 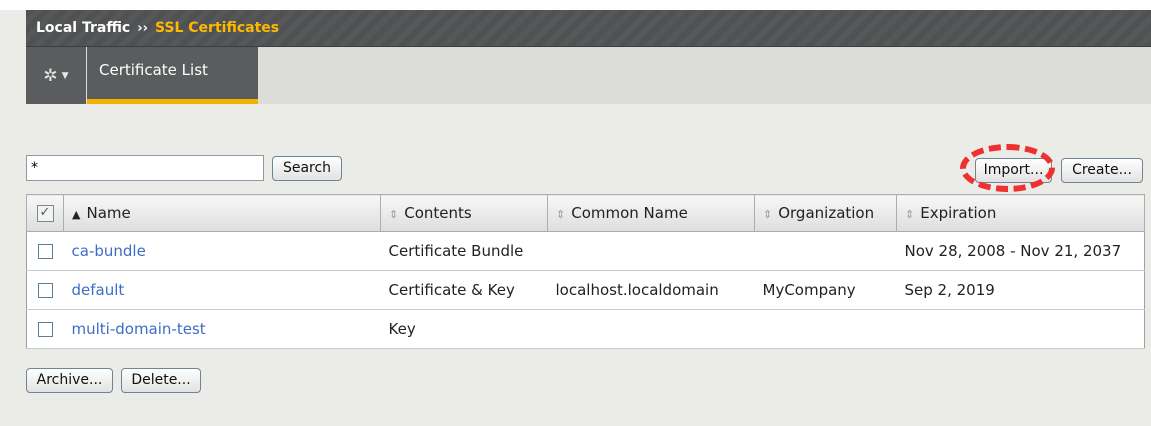 What do you see at coordinates (1020, 213) in the screenshot?
I see `column-header-expiration: ⇕ Expiration` at bounding box center [1020, 213].